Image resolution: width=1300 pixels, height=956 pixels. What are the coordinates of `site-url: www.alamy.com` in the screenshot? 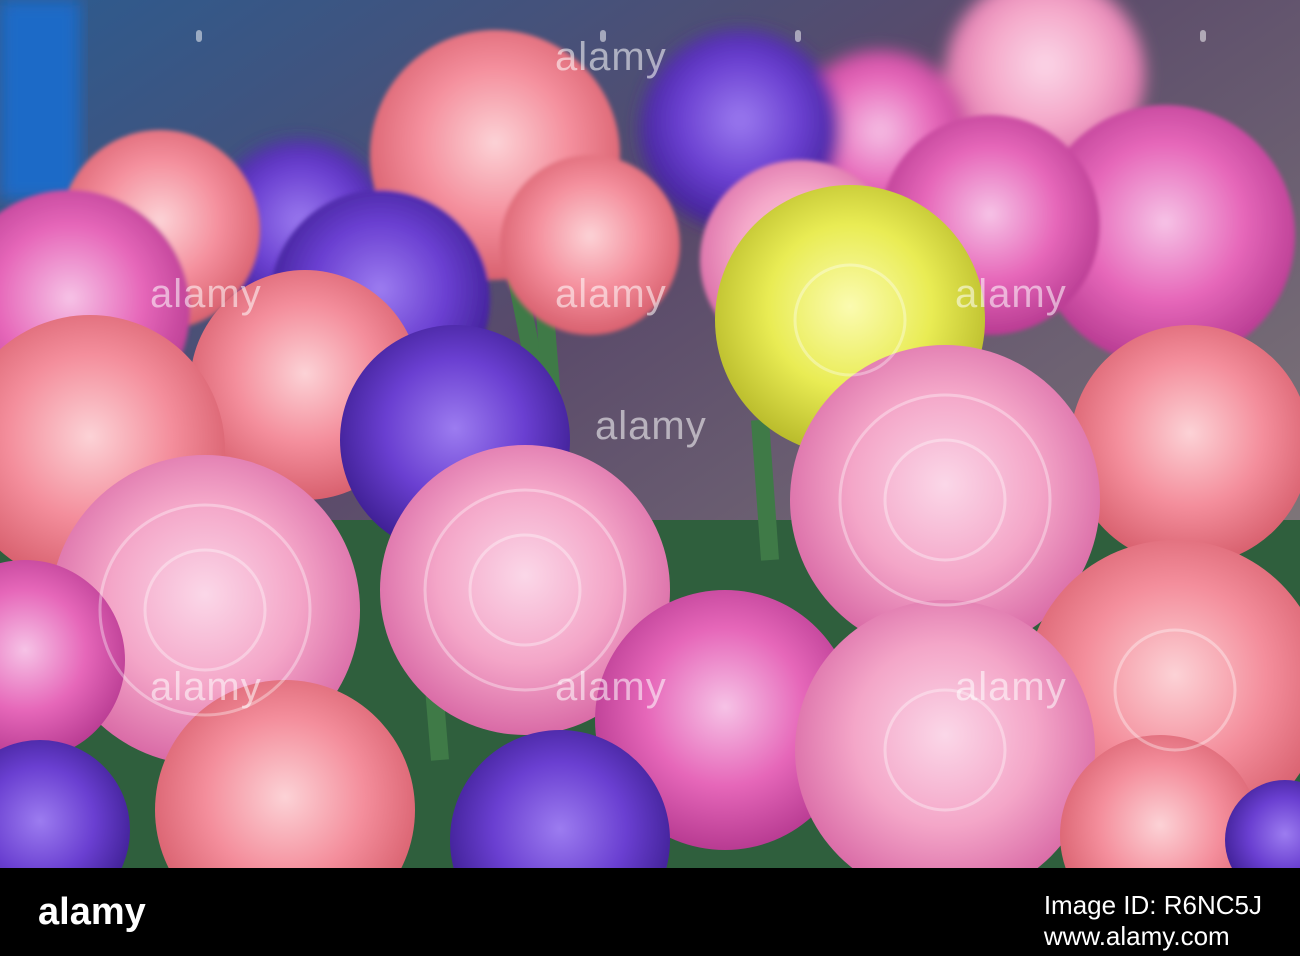 It's located at (1136, 936).